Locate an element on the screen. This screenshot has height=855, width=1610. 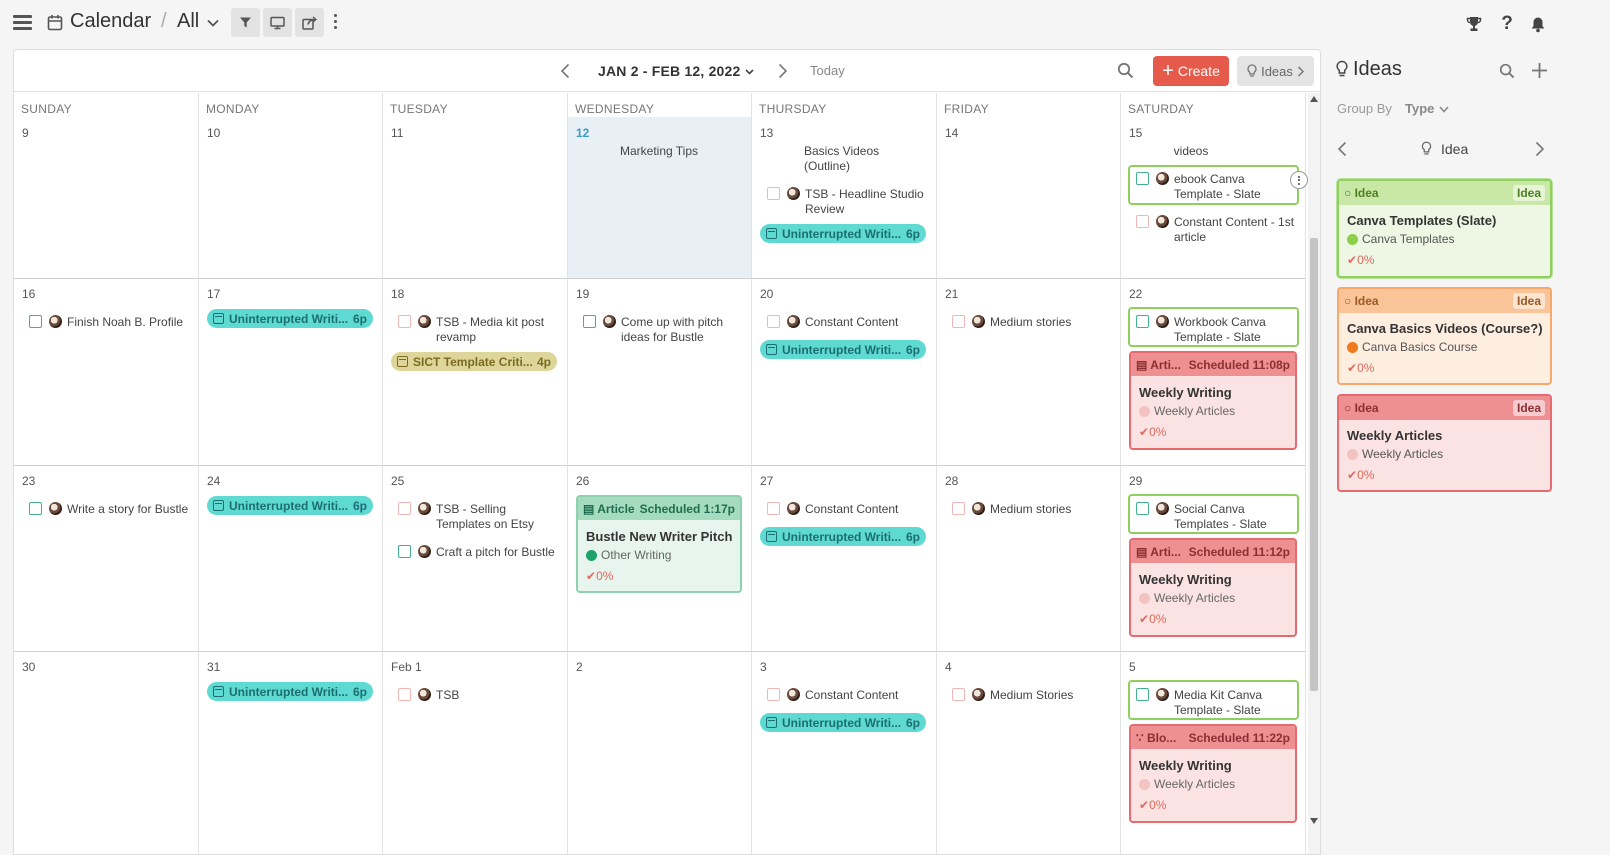
scrollbar is located at coordinates (1314, 473).